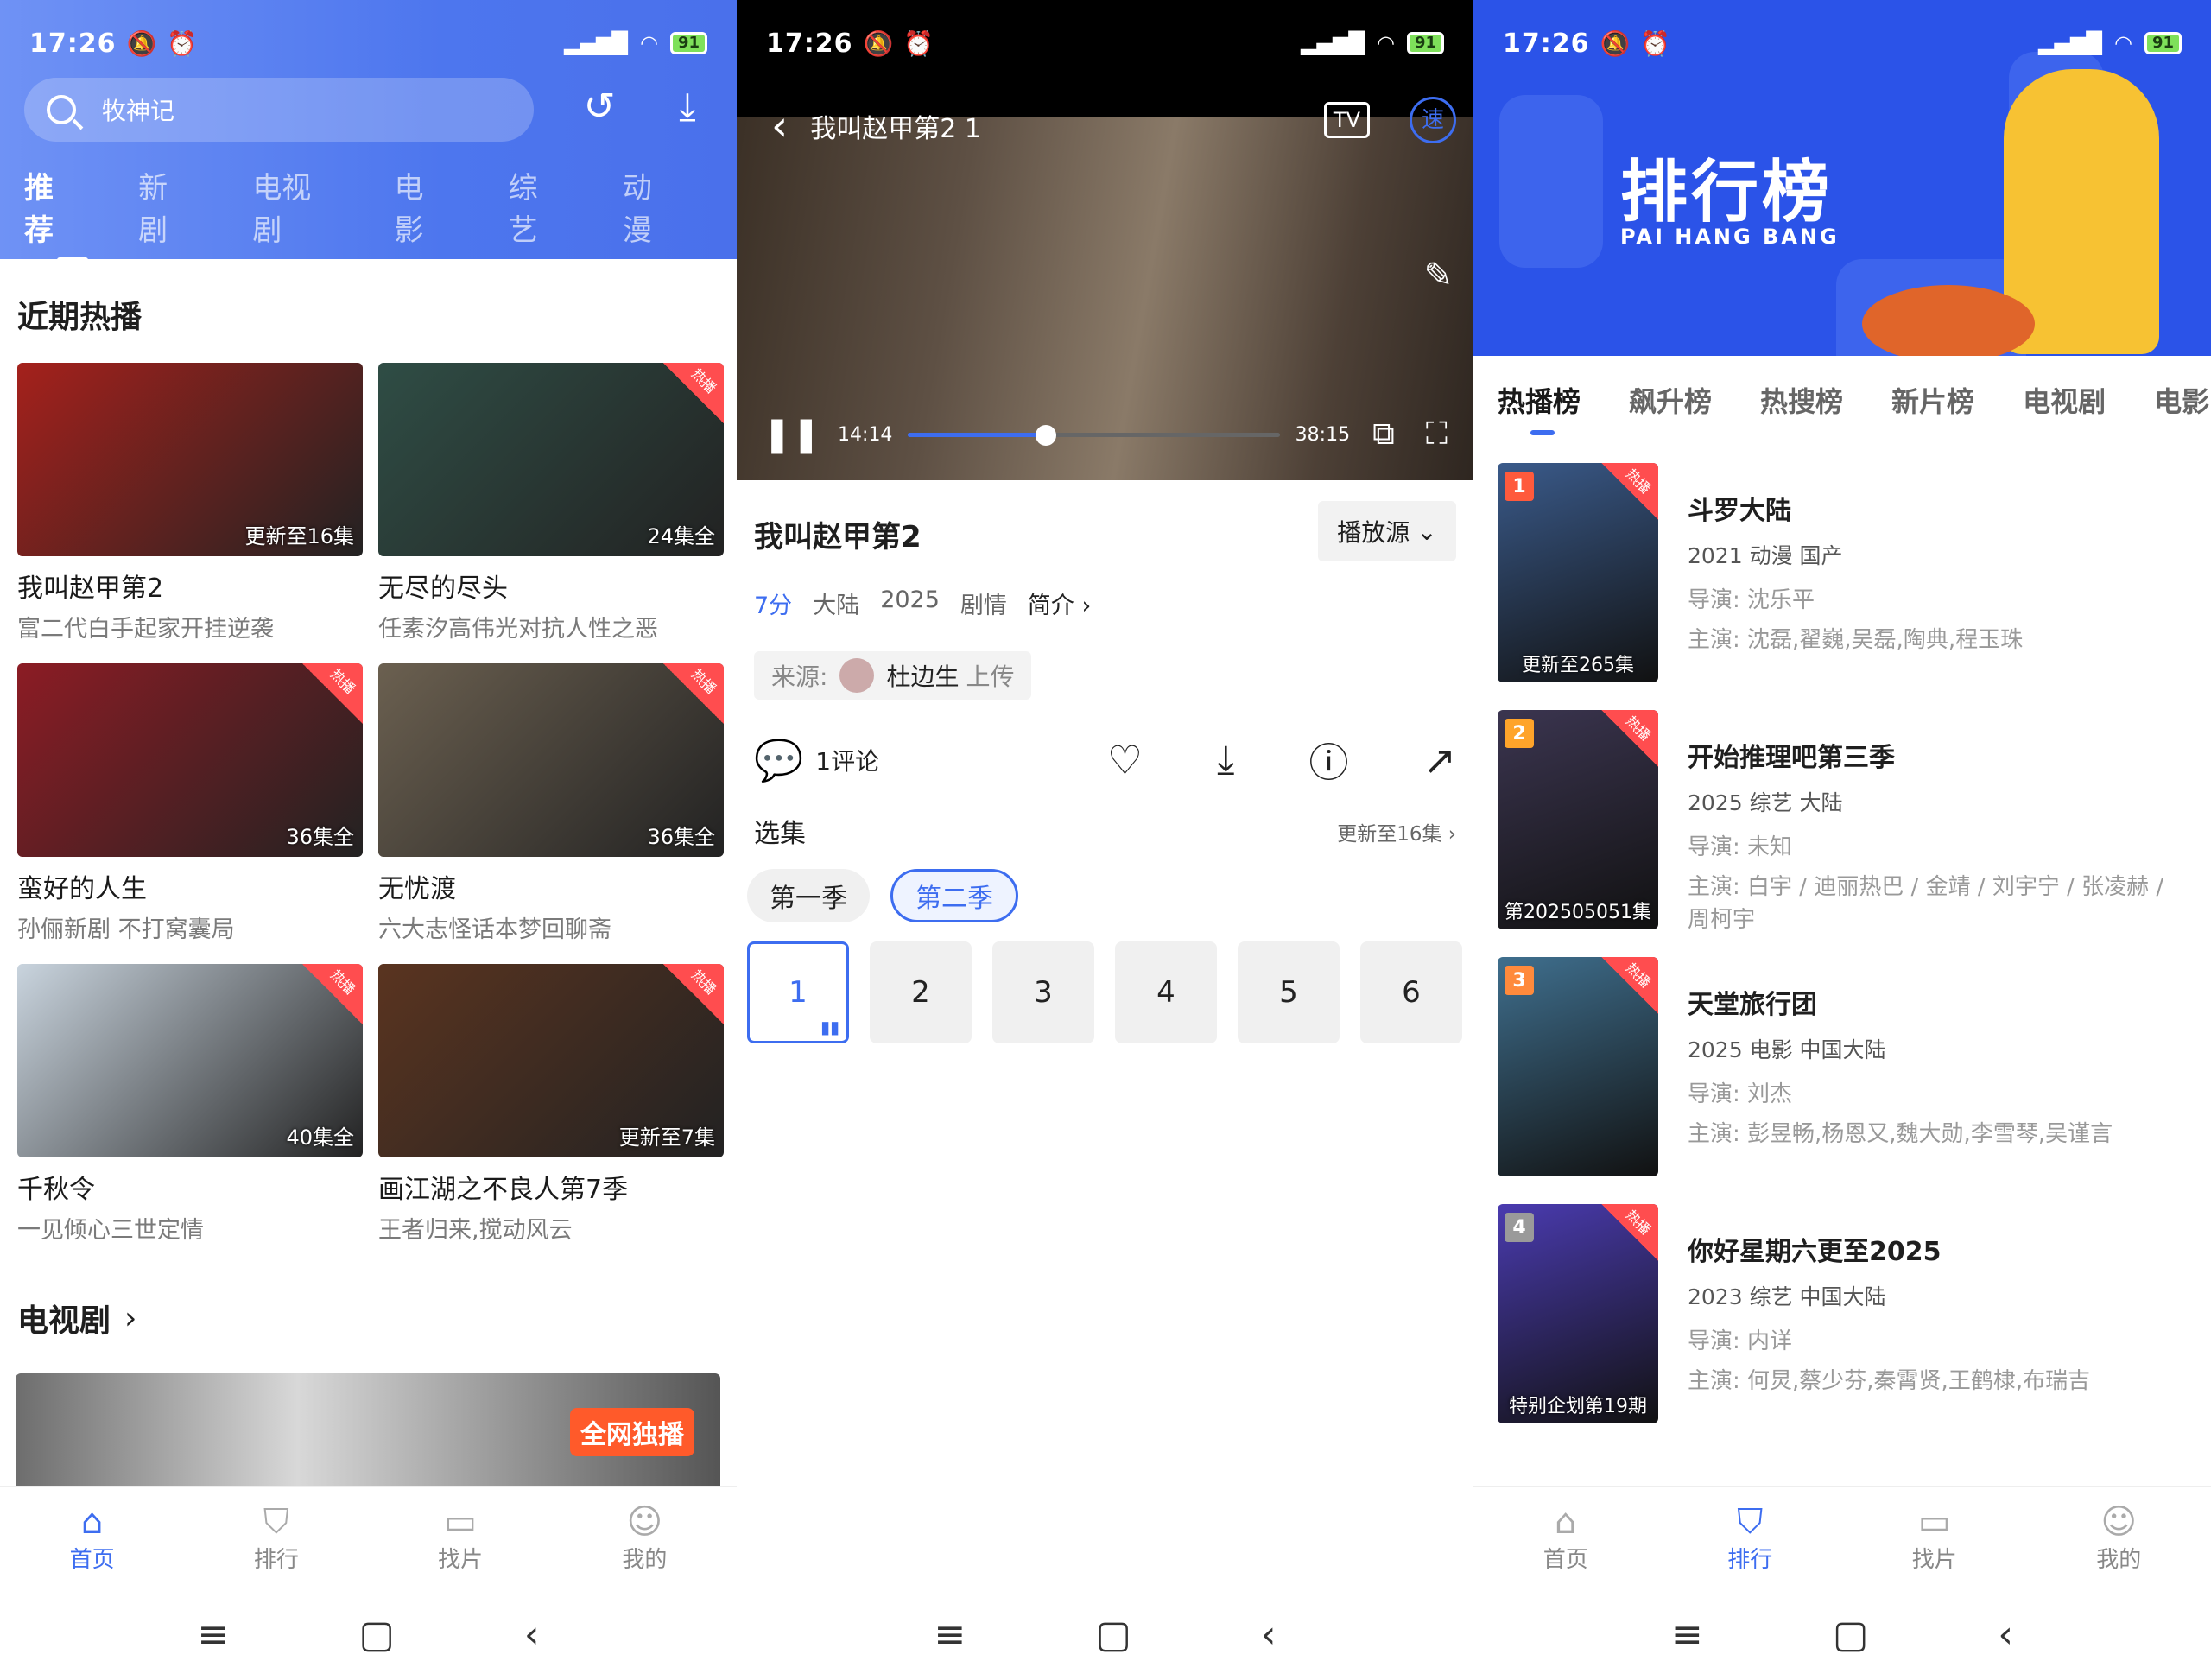 This screenshot has width=2211, height=1680. What do you see at coordinates (1059, 603) in the screenshot?
I see `intro-link: 简介 ›` at bounding box center [1059, 603].